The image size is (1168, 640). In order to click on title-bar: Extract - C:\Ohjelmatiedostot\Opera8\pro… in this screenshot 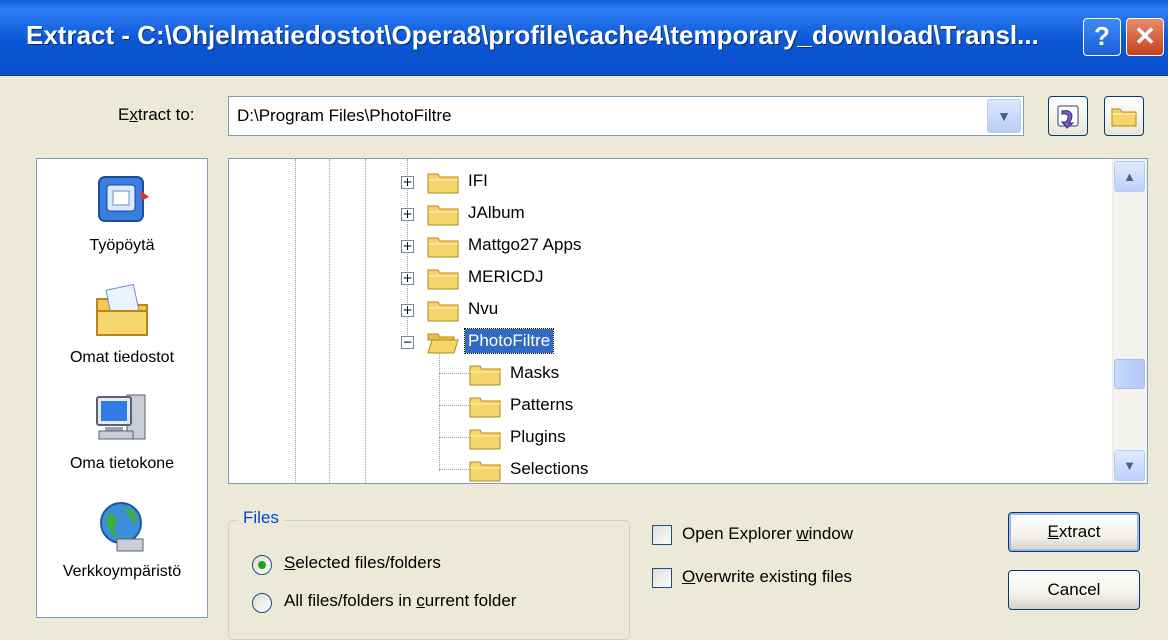, I will do `click(584, 38)`.